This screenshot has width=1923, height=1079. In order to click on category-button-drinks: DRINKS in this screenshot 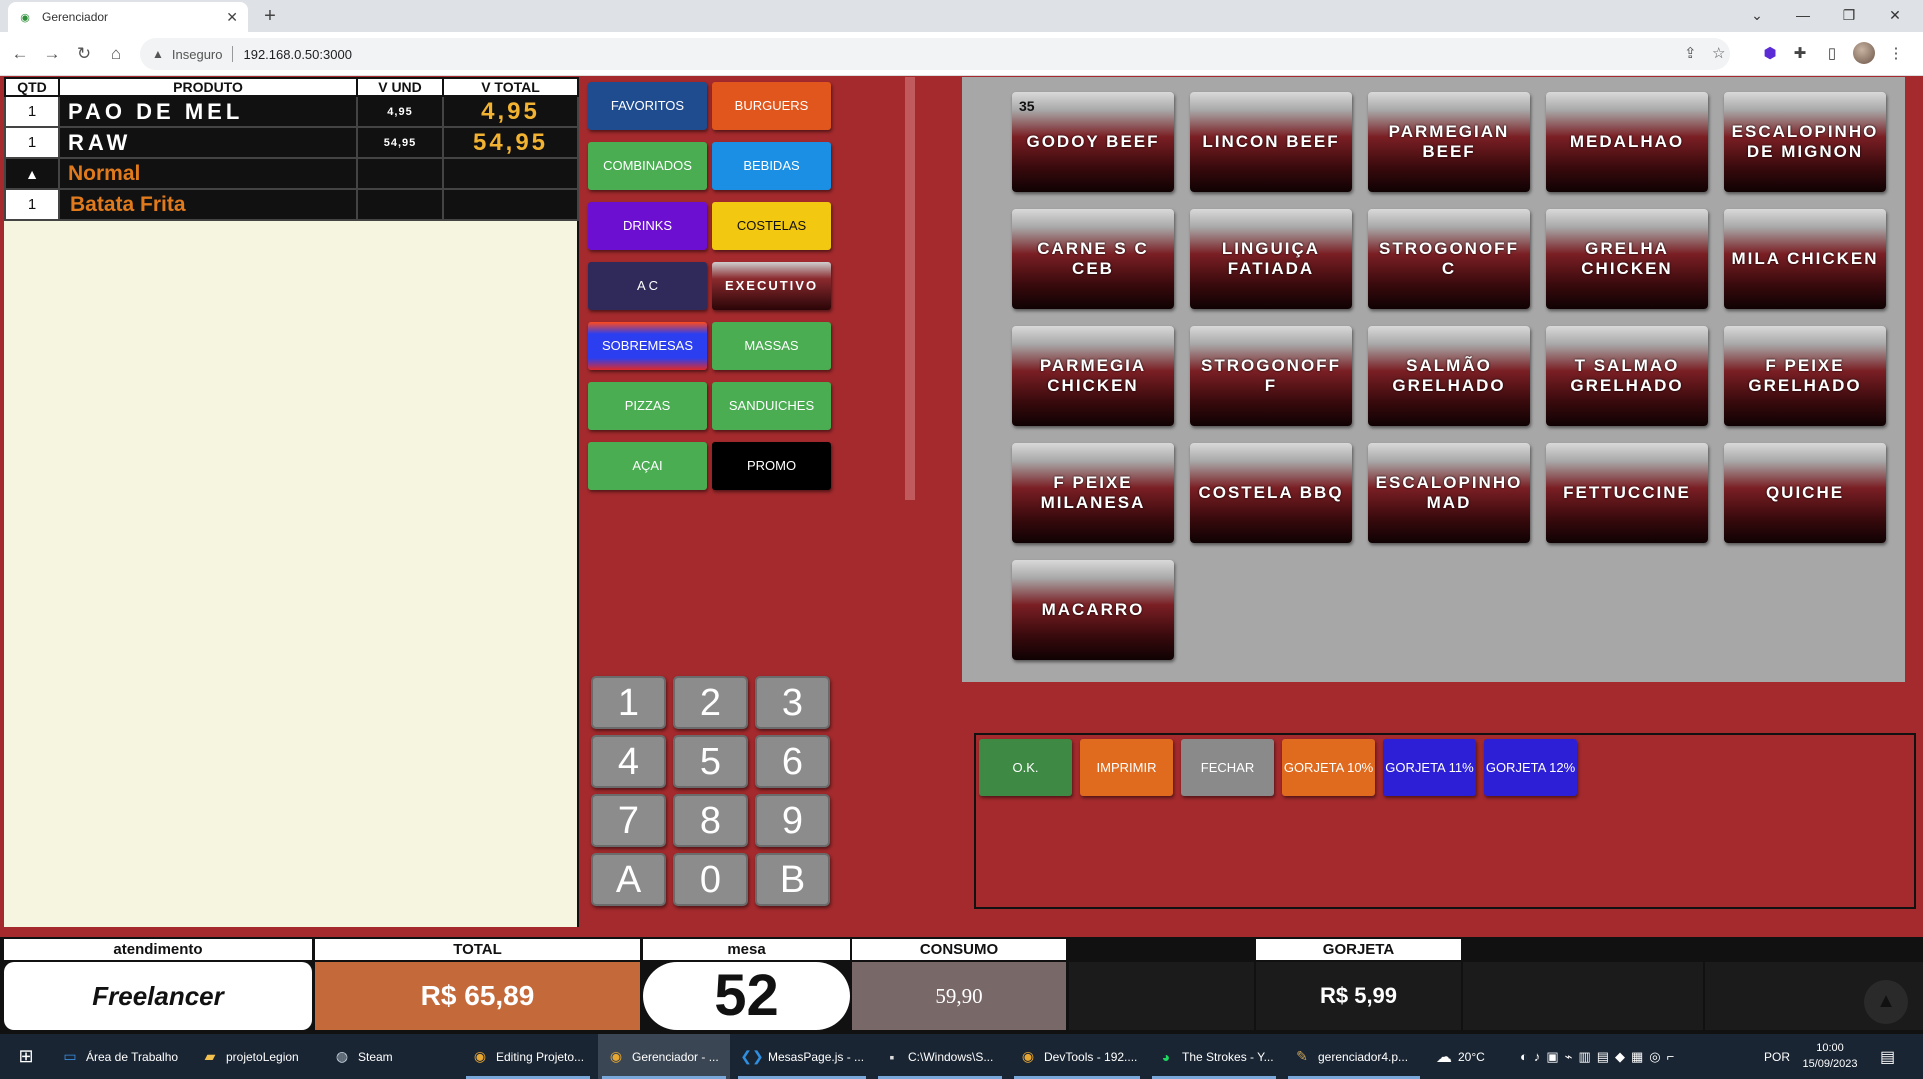, I will do `click(647, 226)`.